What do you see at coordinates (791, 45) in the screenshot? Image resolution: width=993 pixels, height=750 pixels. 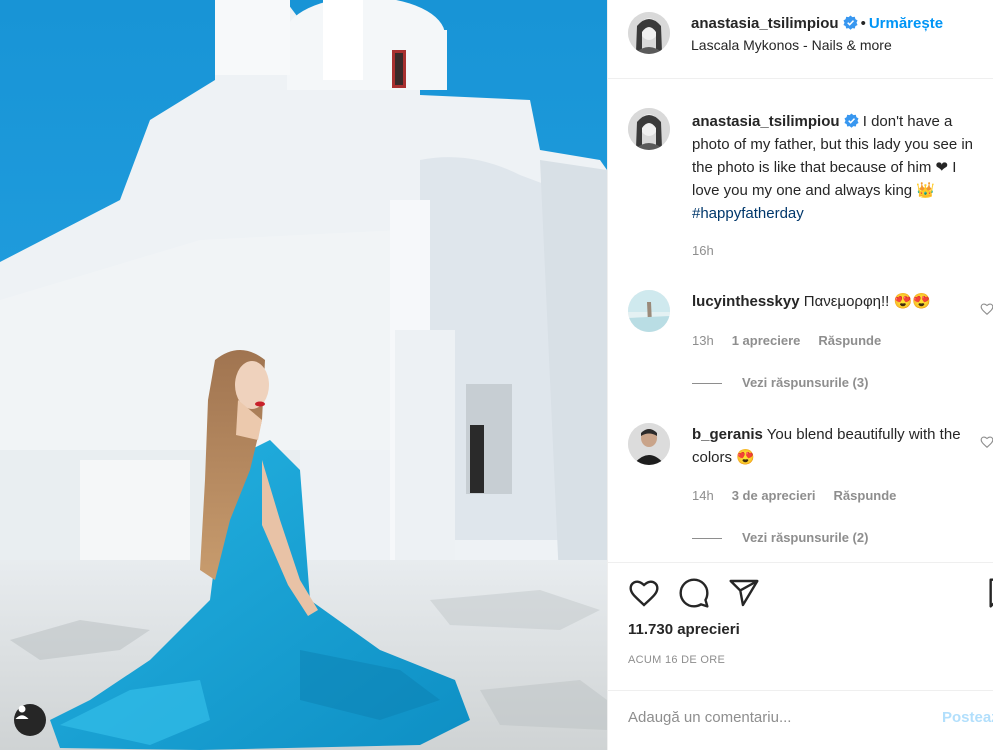 I see `post-location: Lascala Mykonos - Nails & more` at bounding box center [791, 45].